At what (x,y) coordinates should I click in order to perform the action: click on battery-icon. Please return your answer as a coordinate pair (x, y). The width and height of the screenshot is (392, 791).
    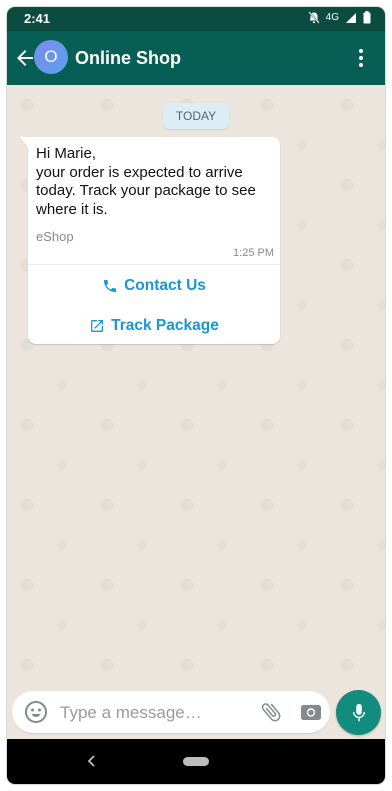
    Looking at the image, I should click on (367, 17).